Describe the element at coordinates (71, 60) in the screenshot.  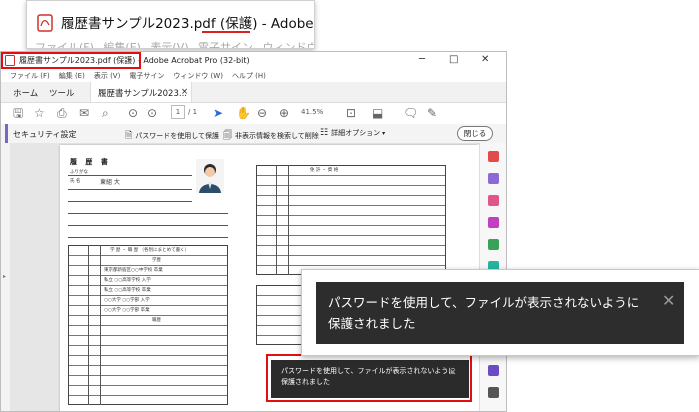
I see `title-highlight-box` at that location.